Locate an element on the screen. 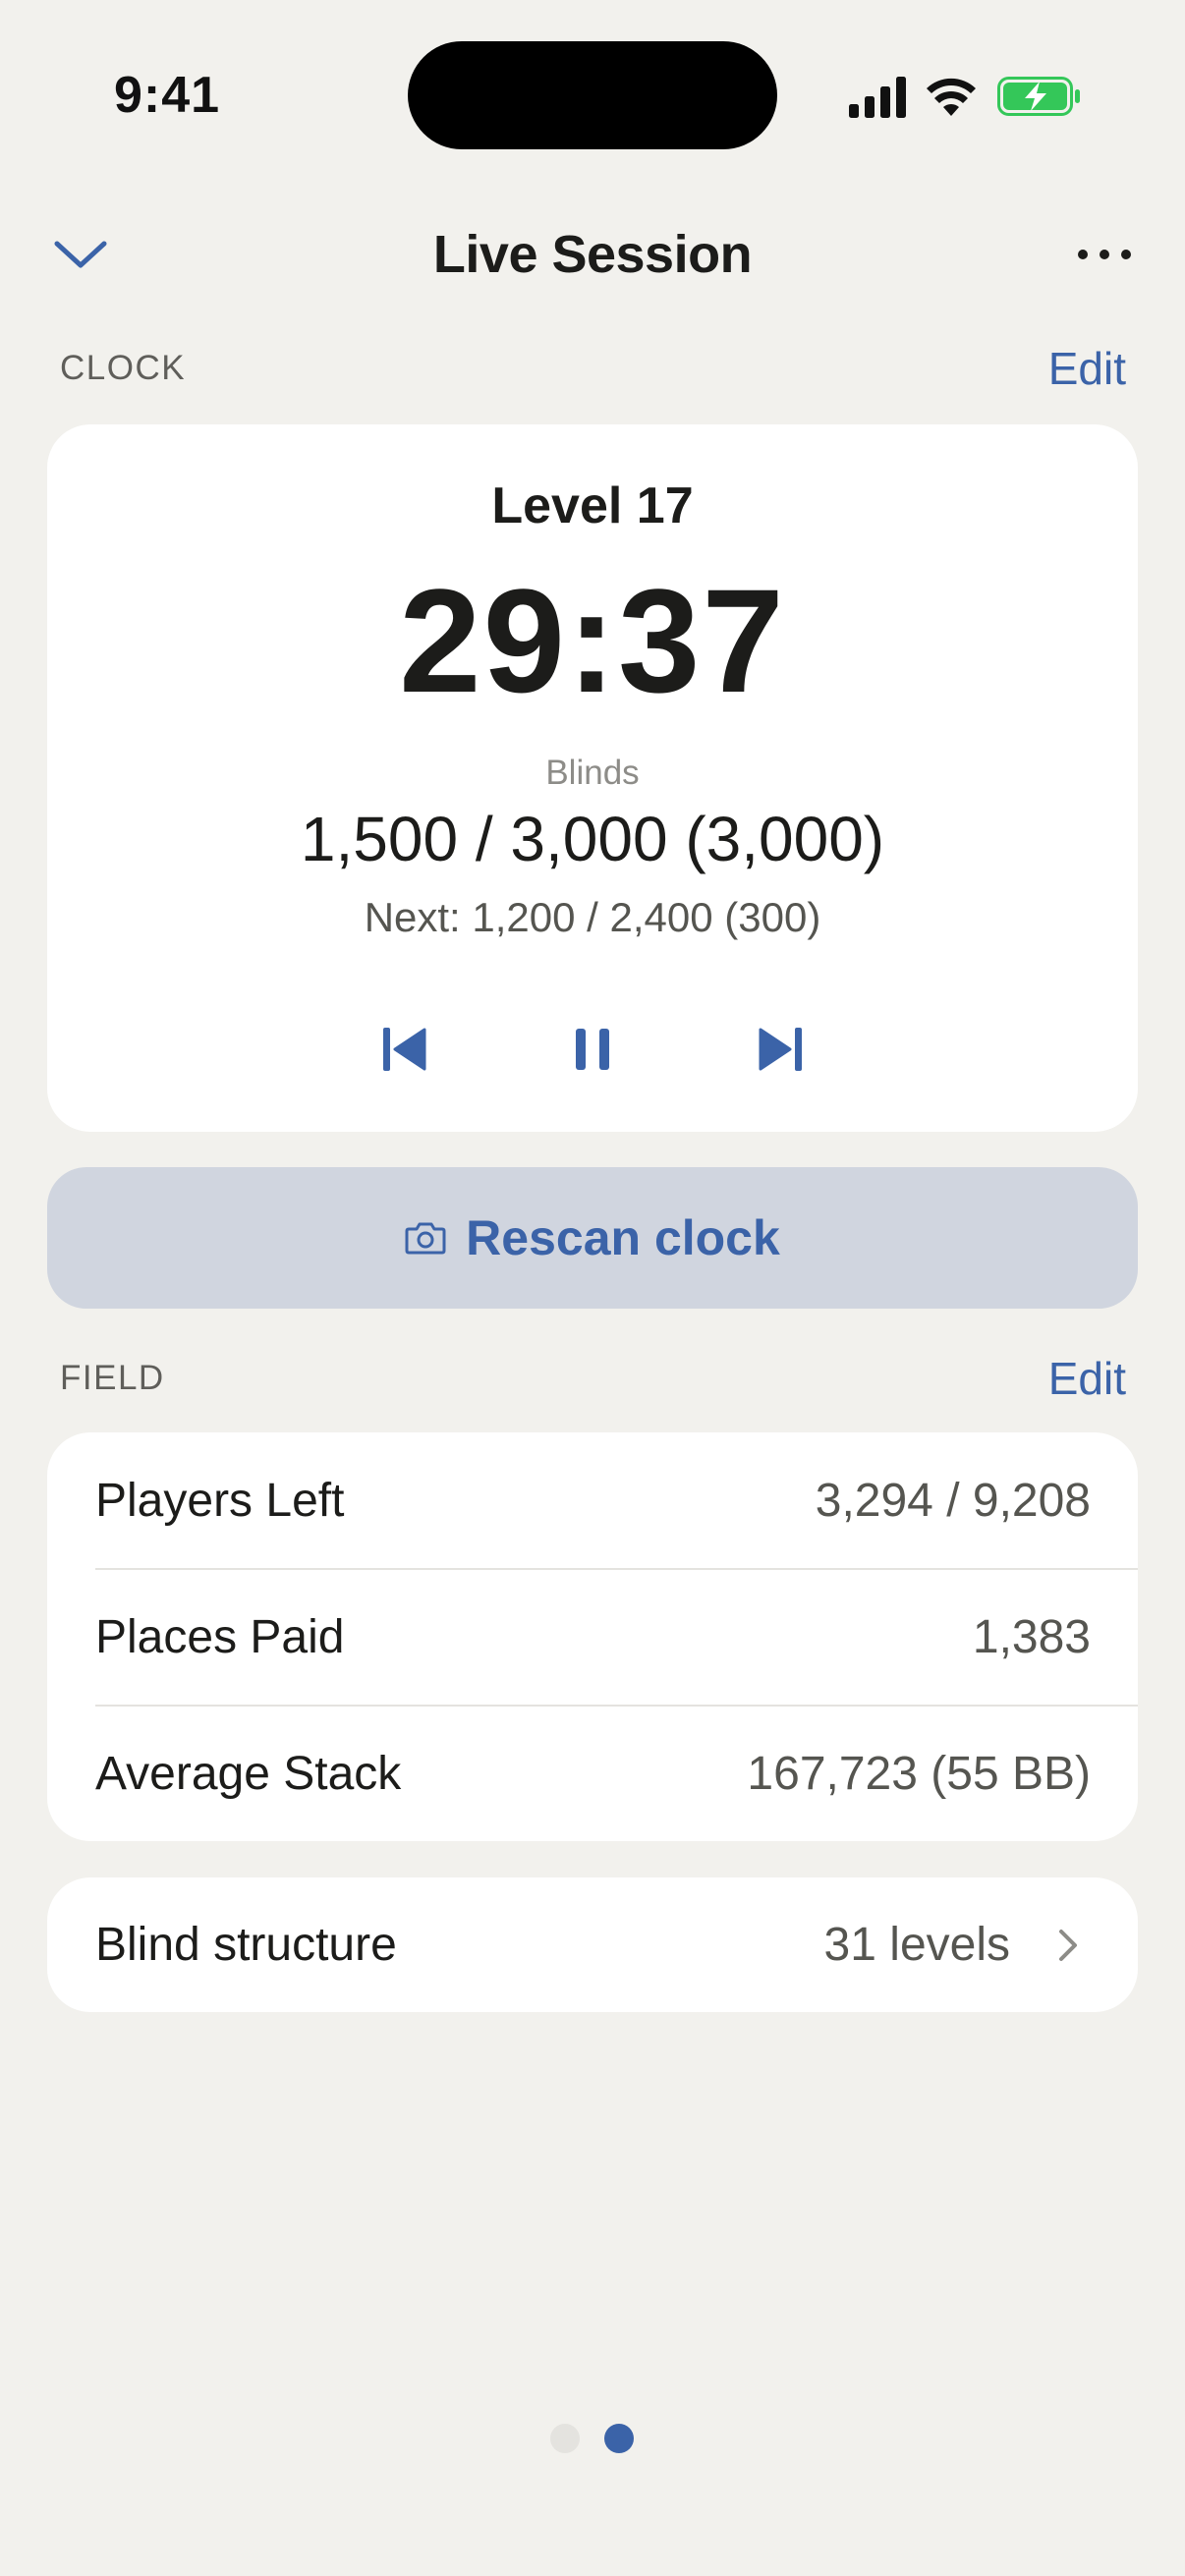 The height and width of the screenshot is (2576, 1185). skip-next-icon is located at coordinates (783, 1049).